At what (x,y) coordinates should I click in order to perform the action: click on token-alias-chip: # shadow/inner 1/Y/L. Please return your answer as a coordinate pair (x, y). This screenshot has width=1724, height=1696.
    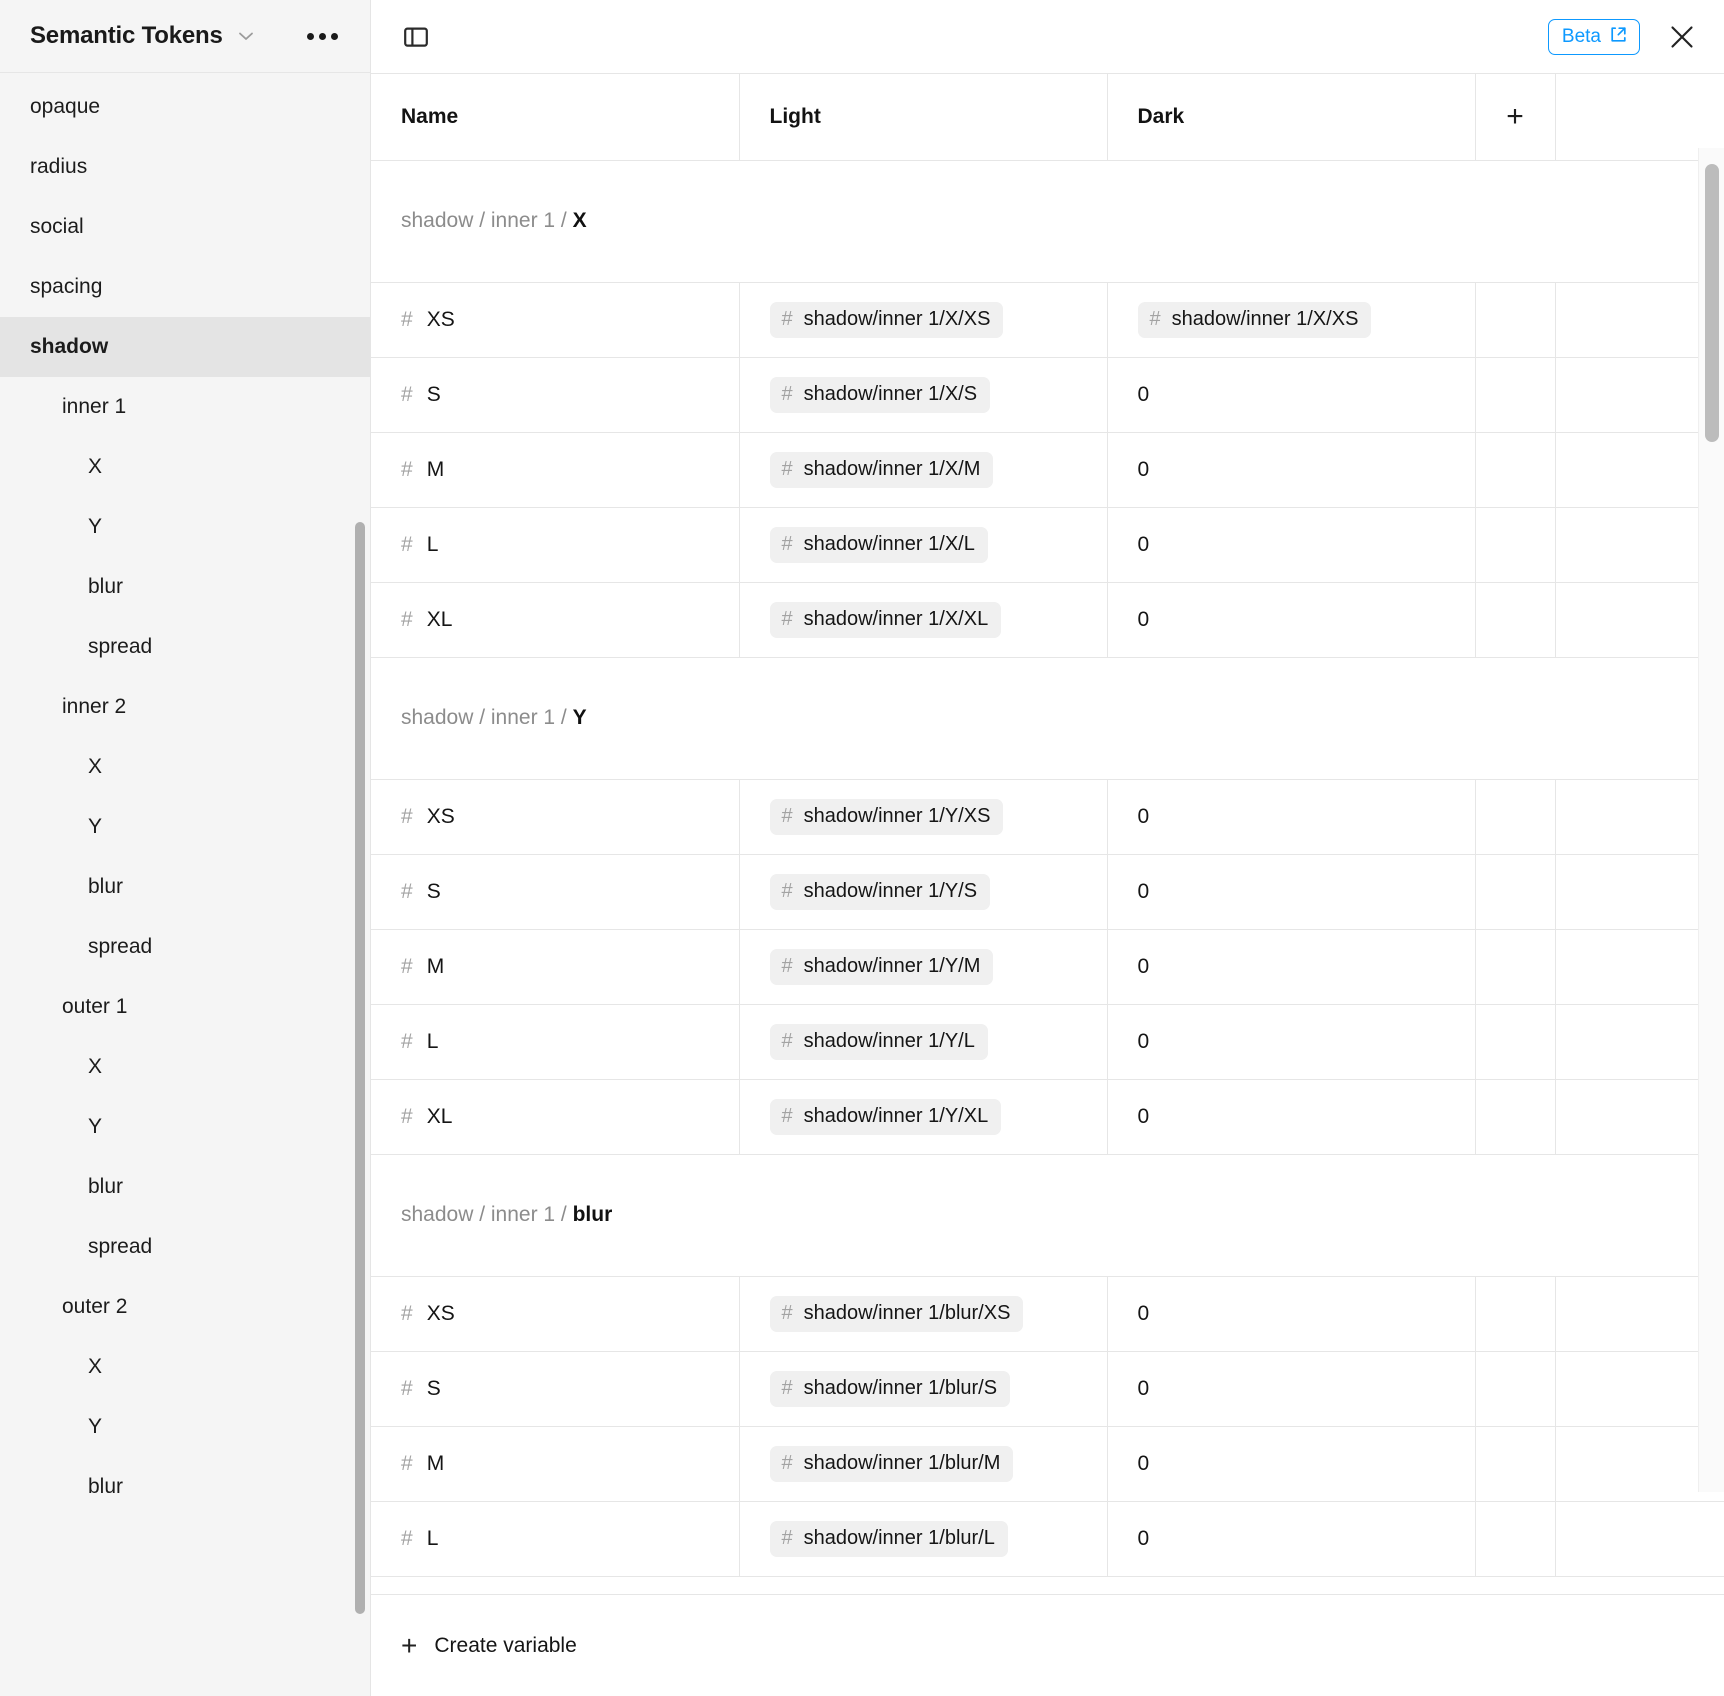
    Looking at the image, I should click on (878, 1041).